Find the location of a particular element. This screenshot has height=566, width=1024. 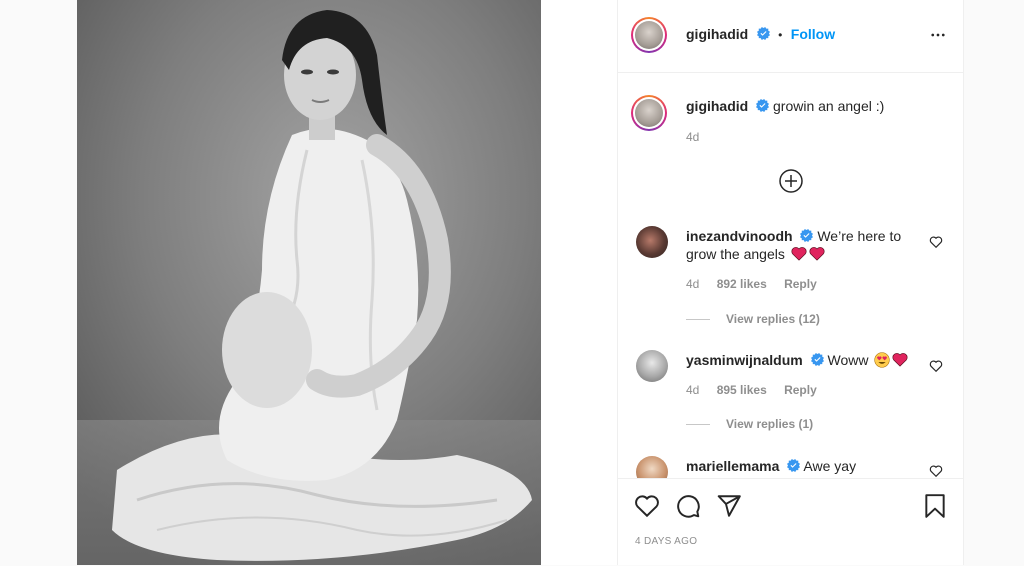

comment-text: Woww is located at coordinates (848, 360).